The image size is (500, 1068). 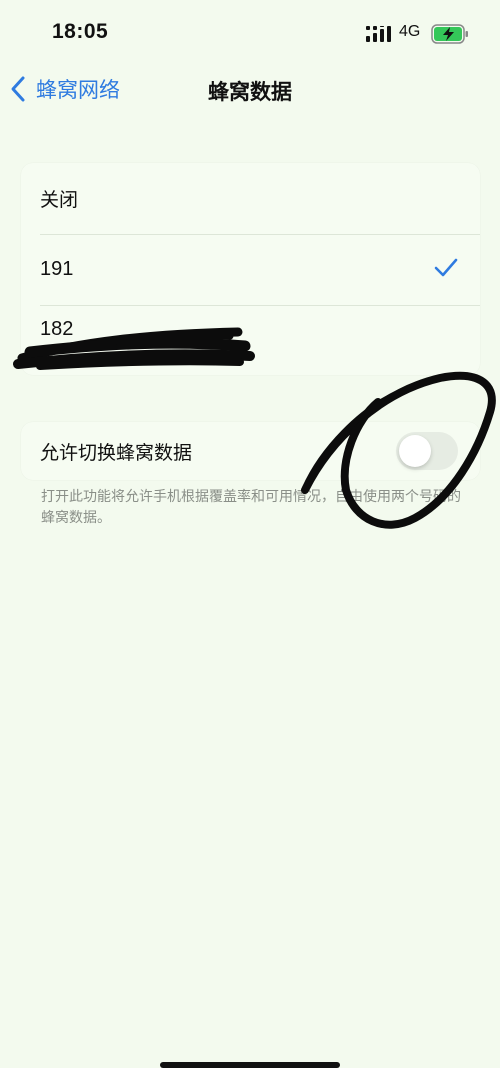 What do you see at coordinates (116, 452) in the screenshot?
I see `allow-switch-label: 允许切换蜂窝数据` at bounding box center [116, 452].